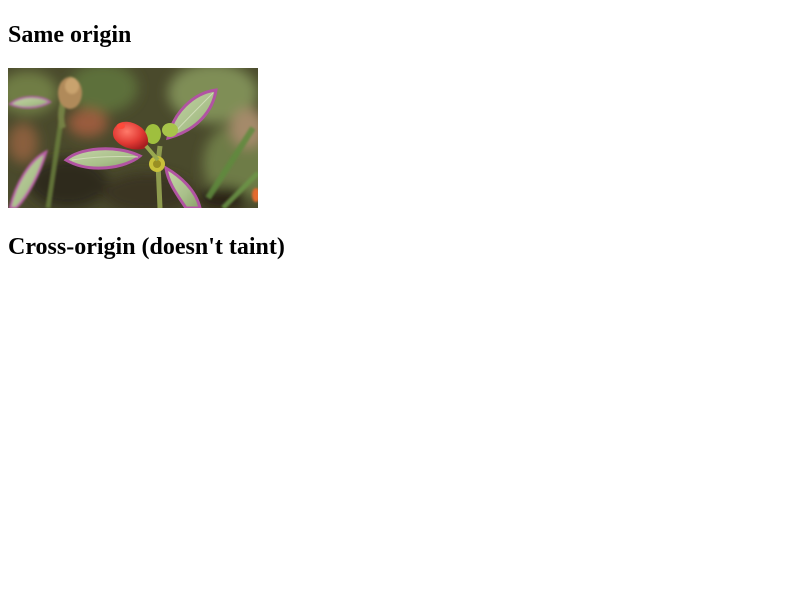  I want to click on heading-cross-origin: Cross-origin (doesn't taint), so click(146, 247).